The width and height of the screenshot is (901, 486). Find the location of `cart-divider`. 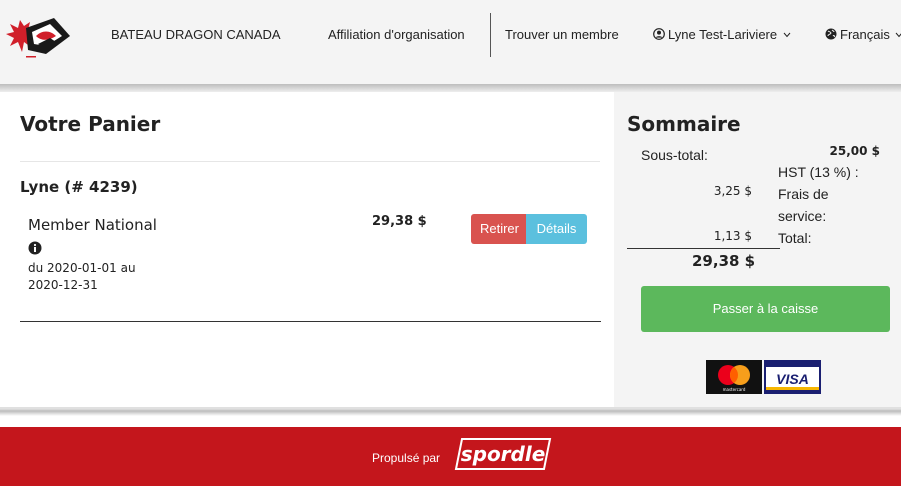

cart-divider is located at coordinates (310, 161).